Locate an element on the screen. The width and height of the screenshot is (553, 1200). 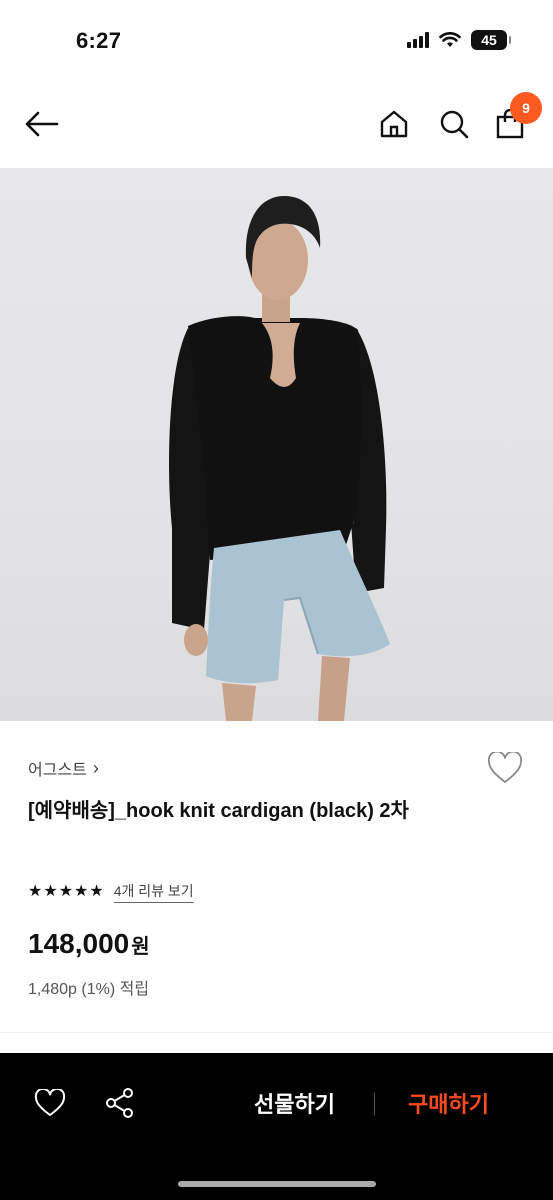
rating-row: ★ ★ ★ ★ ★ 4개 리뷰 보기 is located at coordinates (111, 892).